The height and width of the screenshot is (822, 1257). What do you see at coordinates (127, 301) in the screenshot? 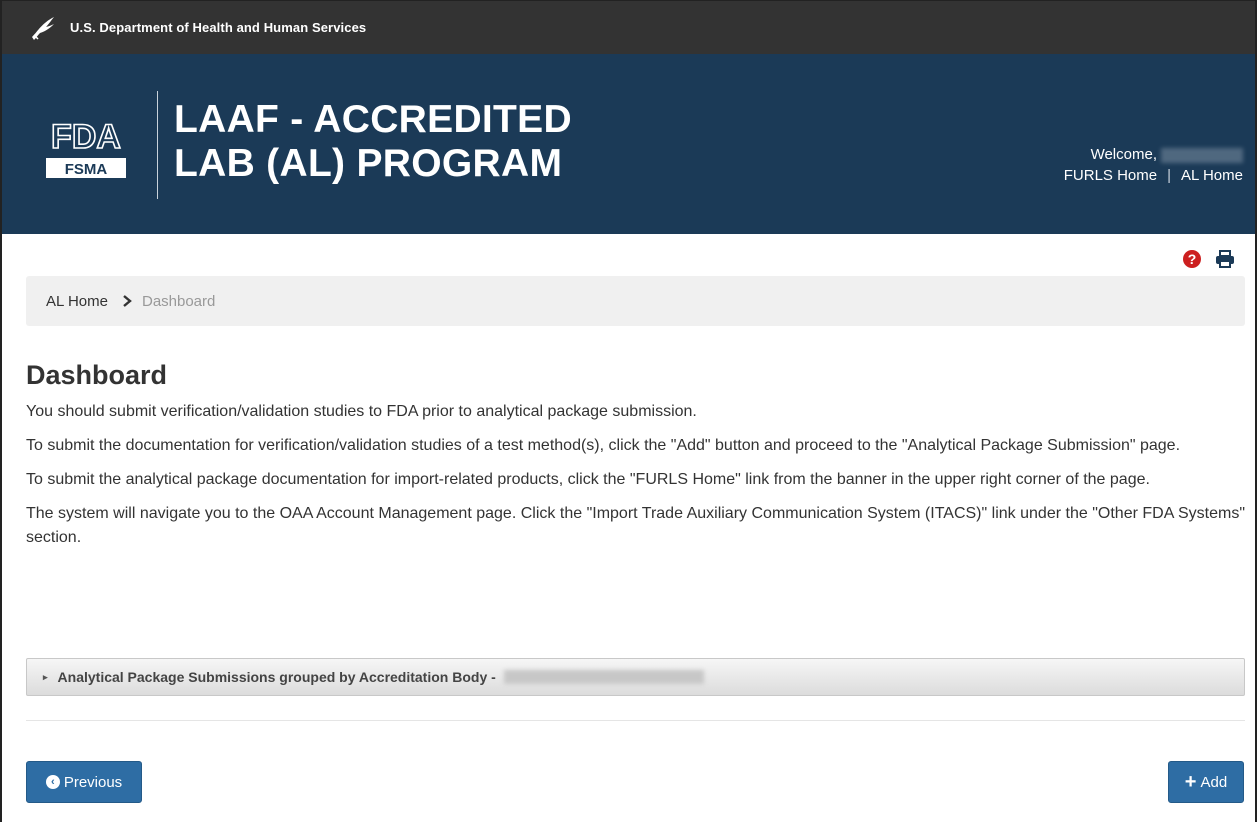
I see `chevron-right-icon` at bounding box center [127, 301].